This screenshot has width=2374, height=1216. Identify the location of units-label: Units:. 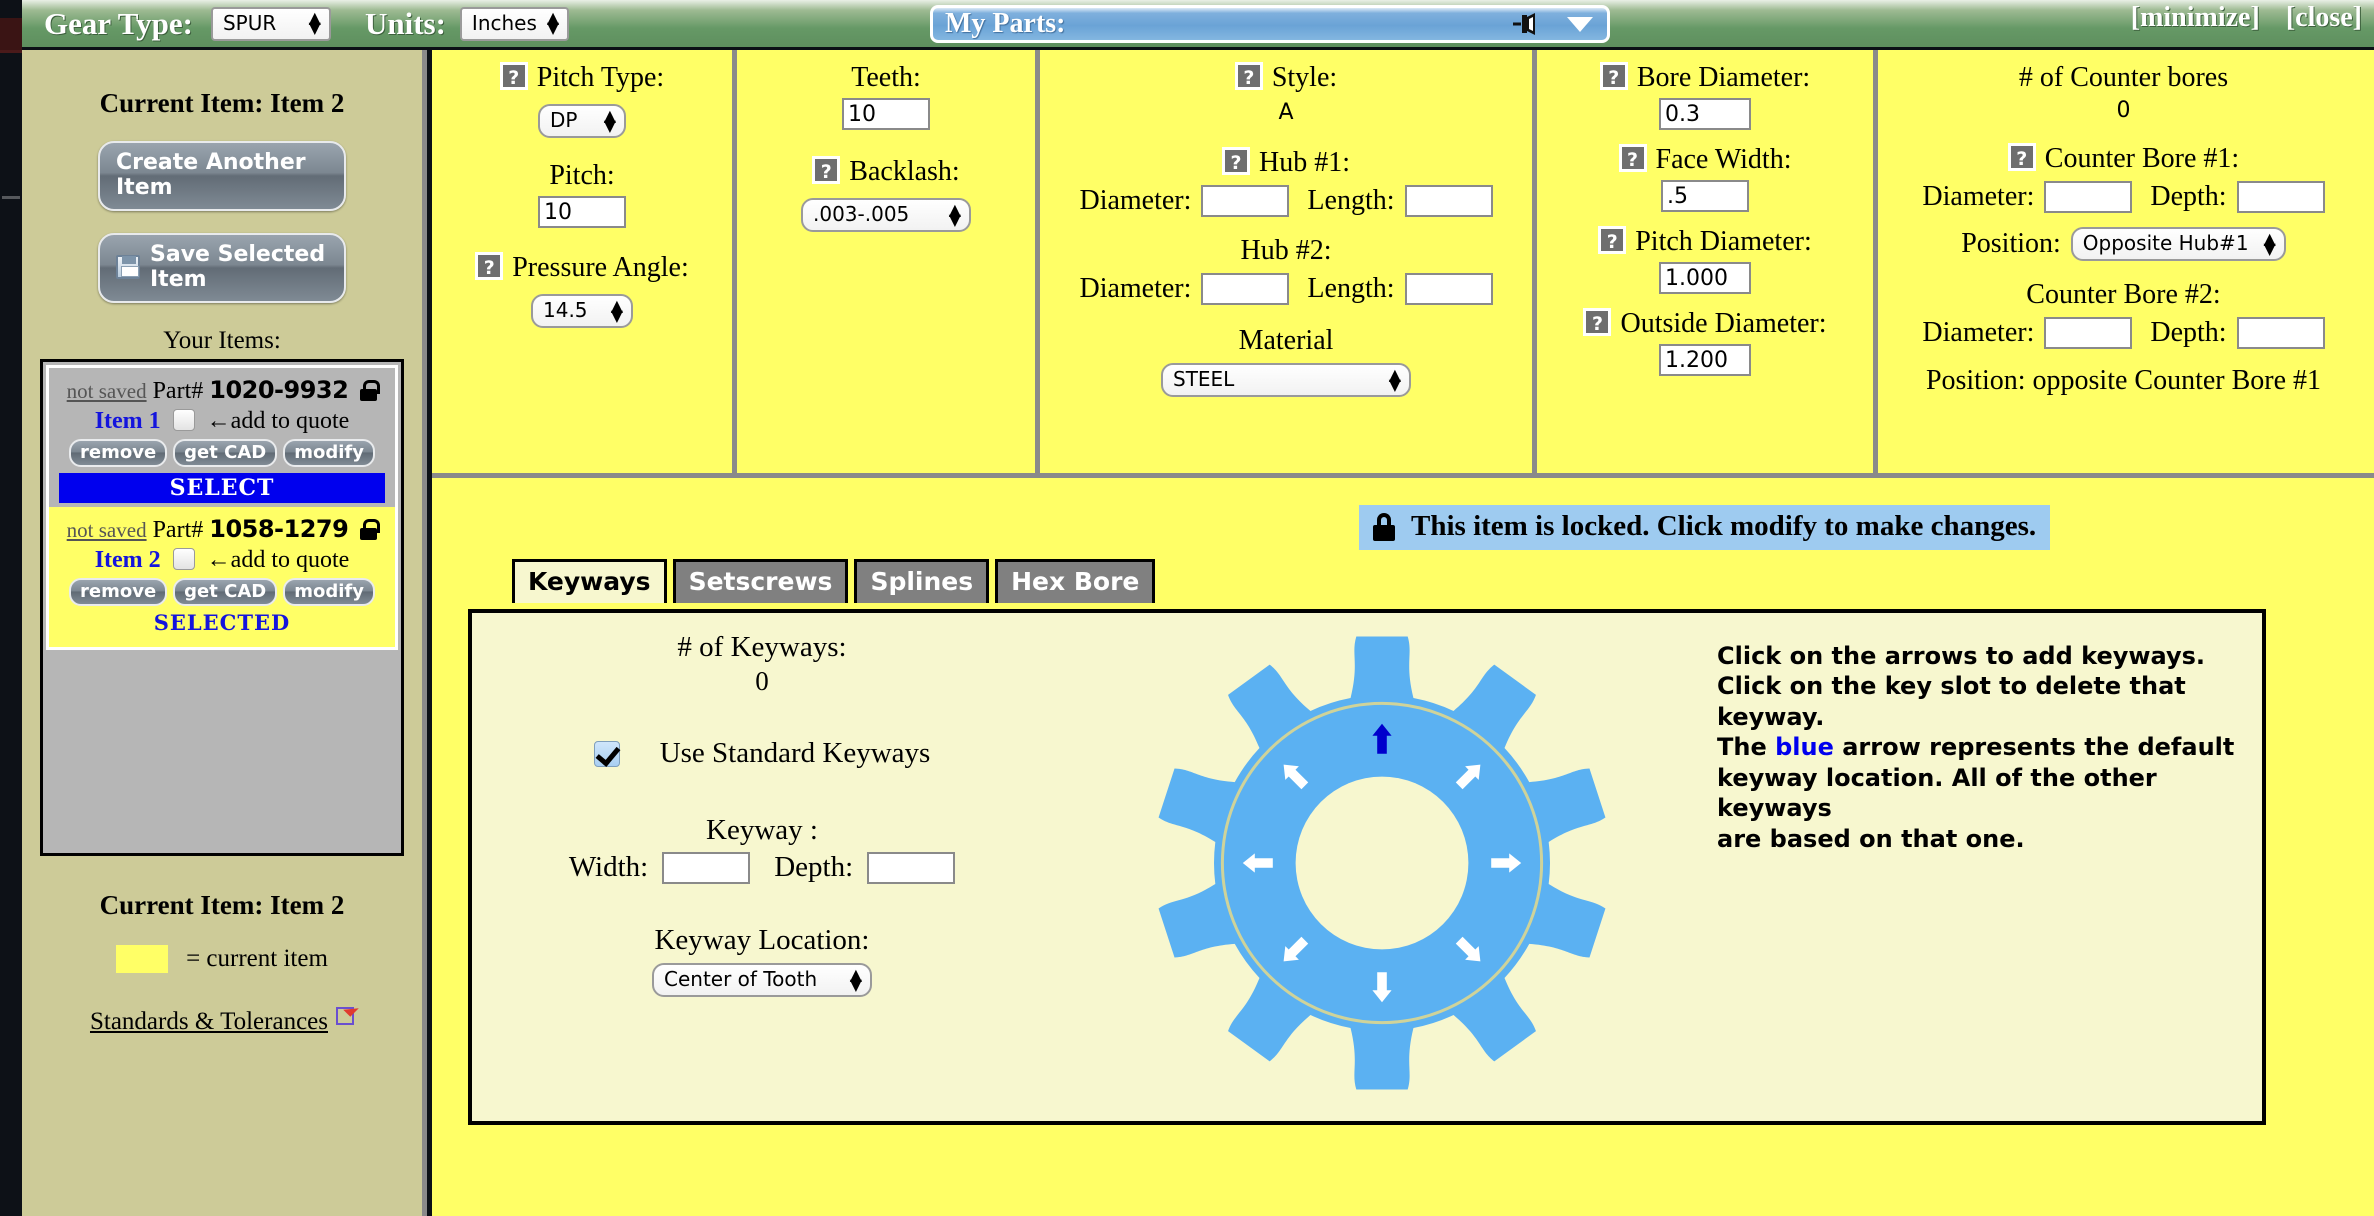
(405, 23).